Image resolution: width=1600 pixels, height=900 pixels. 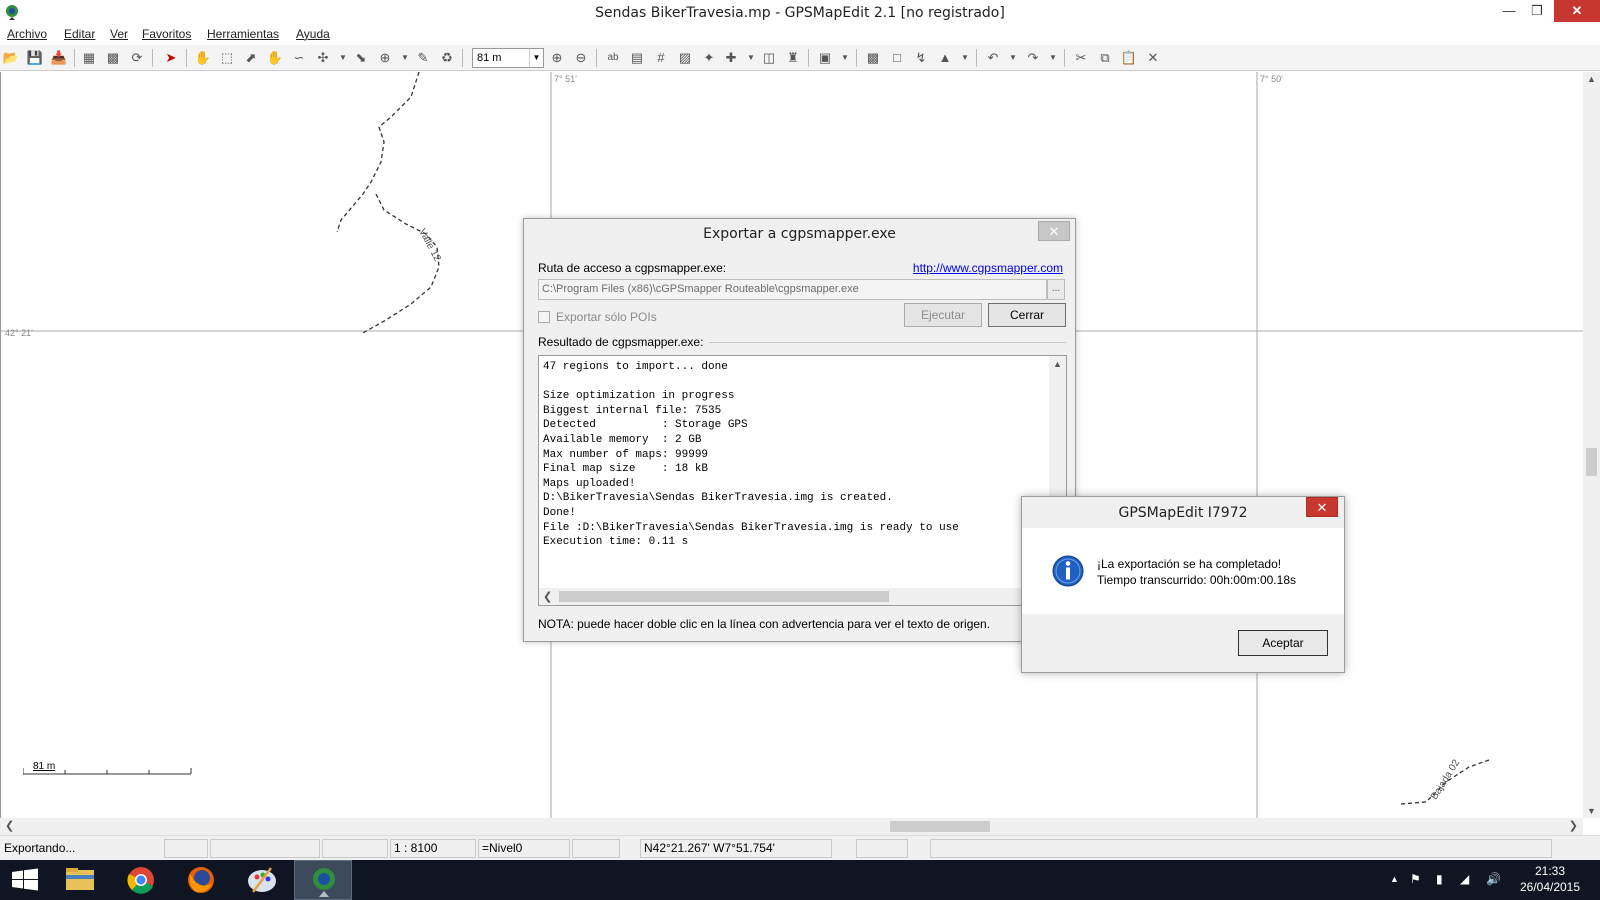 I want to click on page-icon: □, so click(x=897, y=58).